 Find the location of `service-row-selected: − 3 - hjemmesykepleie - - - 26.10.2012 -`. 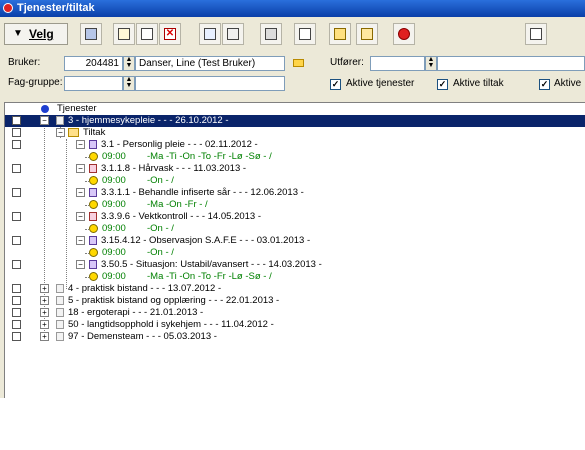

service-row-selected: − 3 - hjemmesykepleie - - - 26.10.2012 - is located at coordinates (295, 121).